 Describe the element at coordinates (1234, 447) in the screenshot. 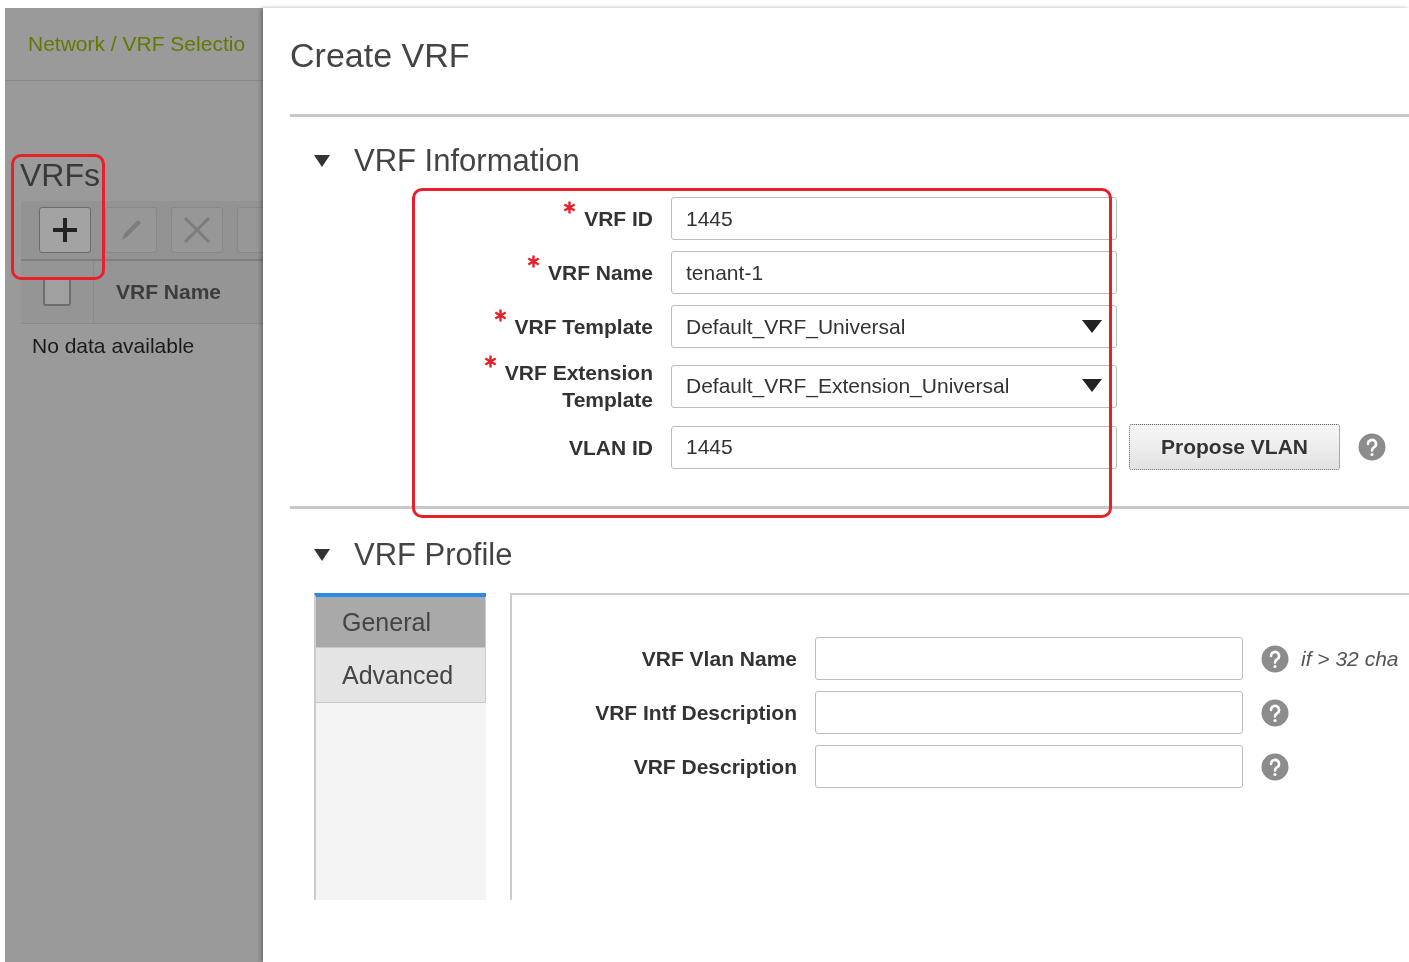

I see `propose-button: Propose VLAN` at that location.